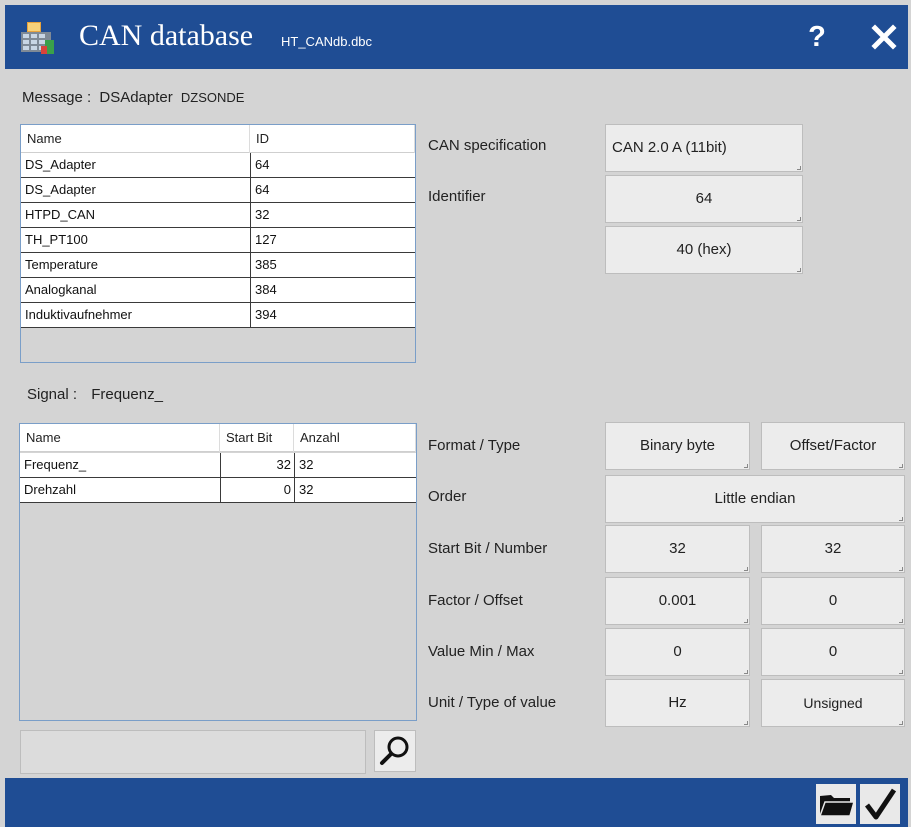 The height and width of the screenshot is (827, 911). Describe the element at coordinates (487, 145) in the screenshot. I see `can-spec-label: CAN specification` at that location.